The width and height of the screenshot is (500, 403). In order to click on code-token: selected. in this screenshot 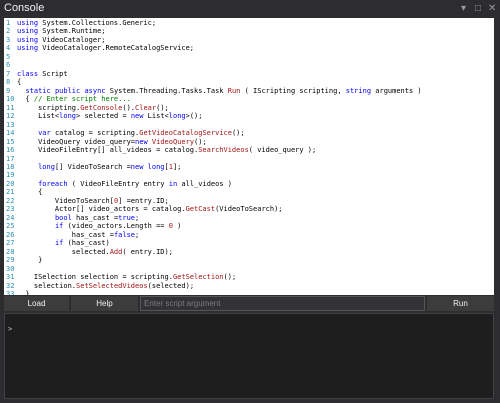, I will do `click(63, 251)`.